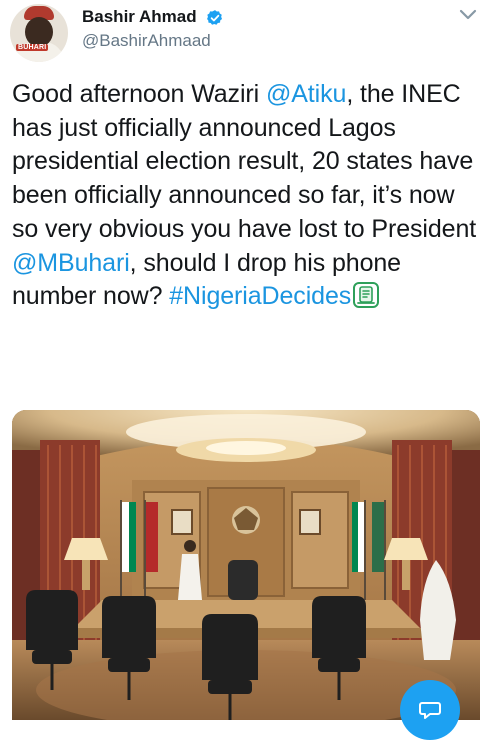 This screenshot has width=492, height=740. Describe the element at coordinates (306, 94) in the screenshot. I see `mention-atiku-link: @Atiku` at that location.